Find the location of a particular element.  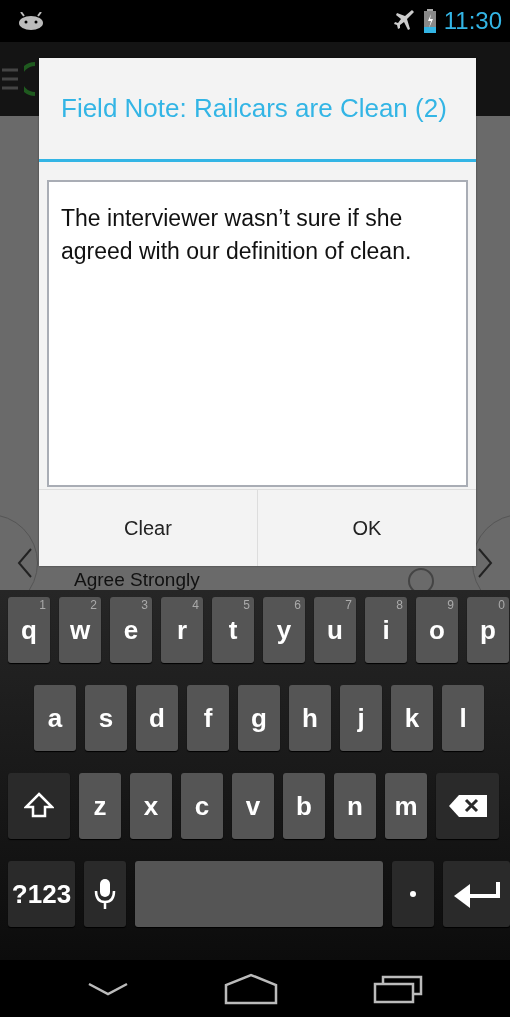

key-hint: 7 is located at coordinates (348, 605).